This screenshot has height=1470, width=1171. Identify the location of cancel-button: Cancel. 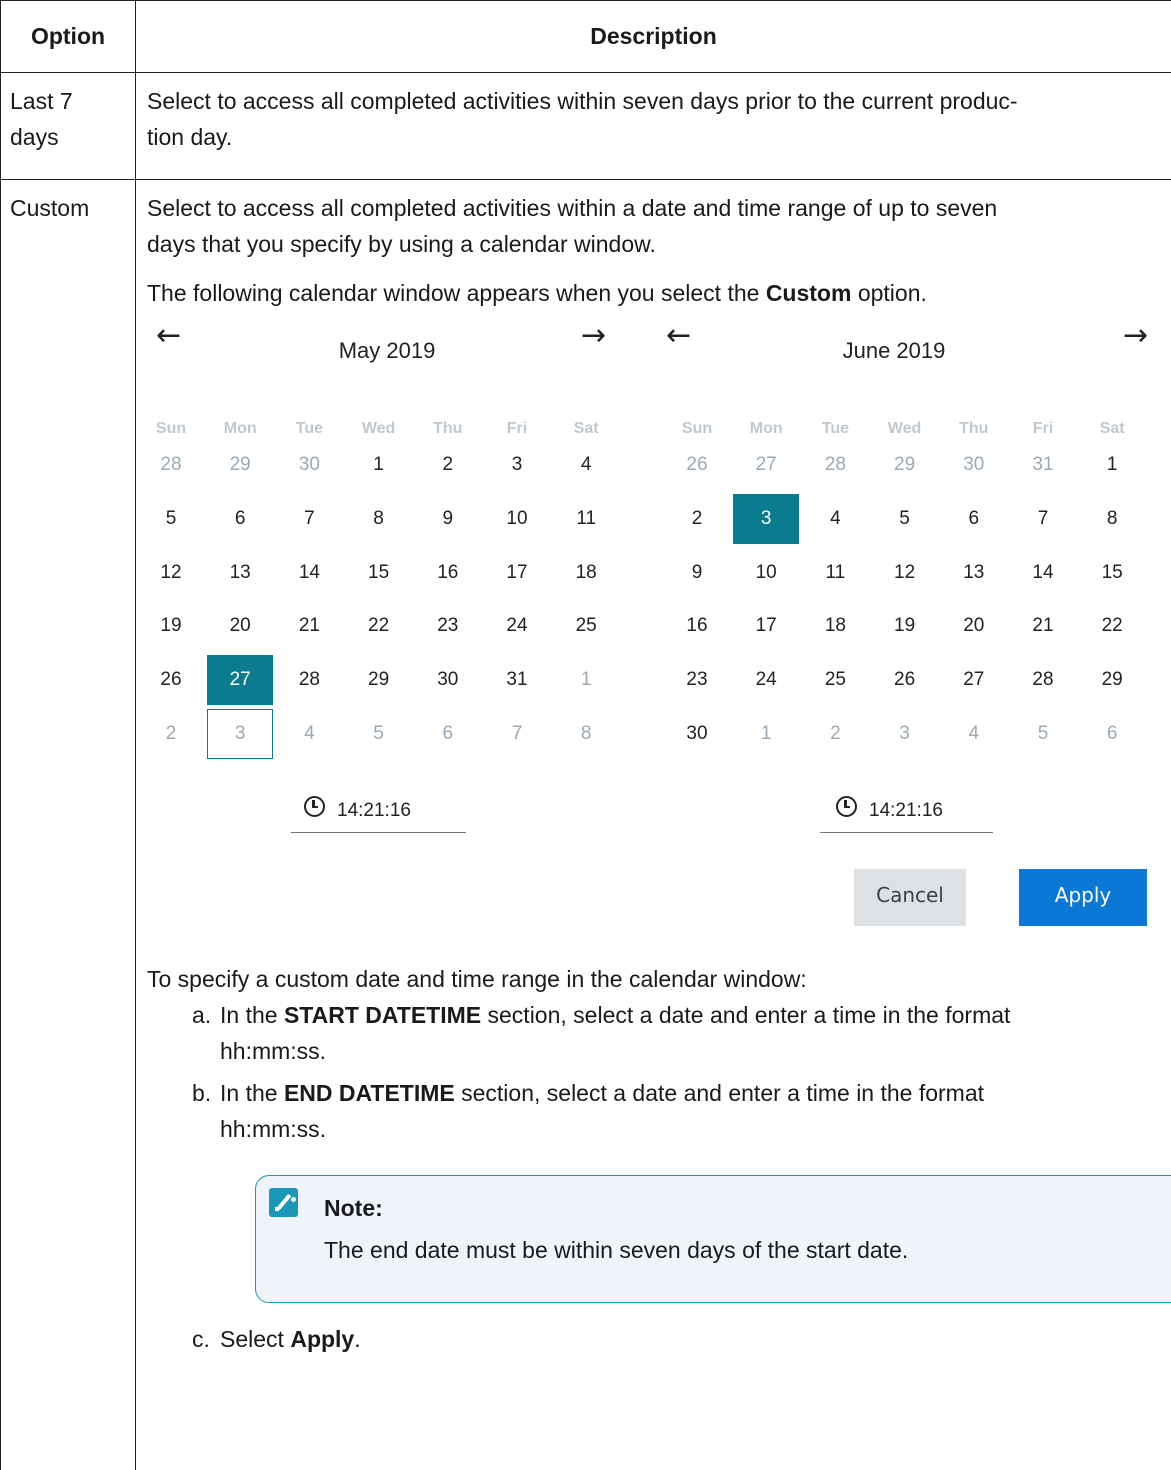
(910, 897).